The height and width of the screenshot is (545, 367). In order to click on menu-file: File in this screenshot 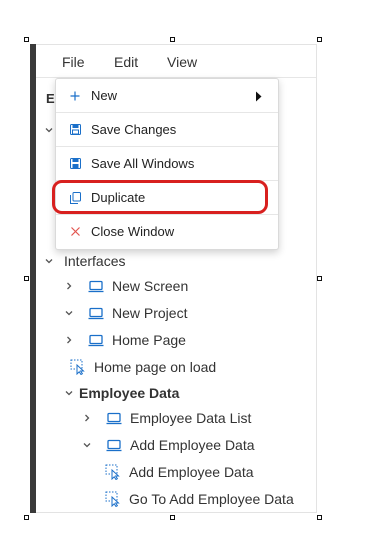, I will do `click(73, 62)`.